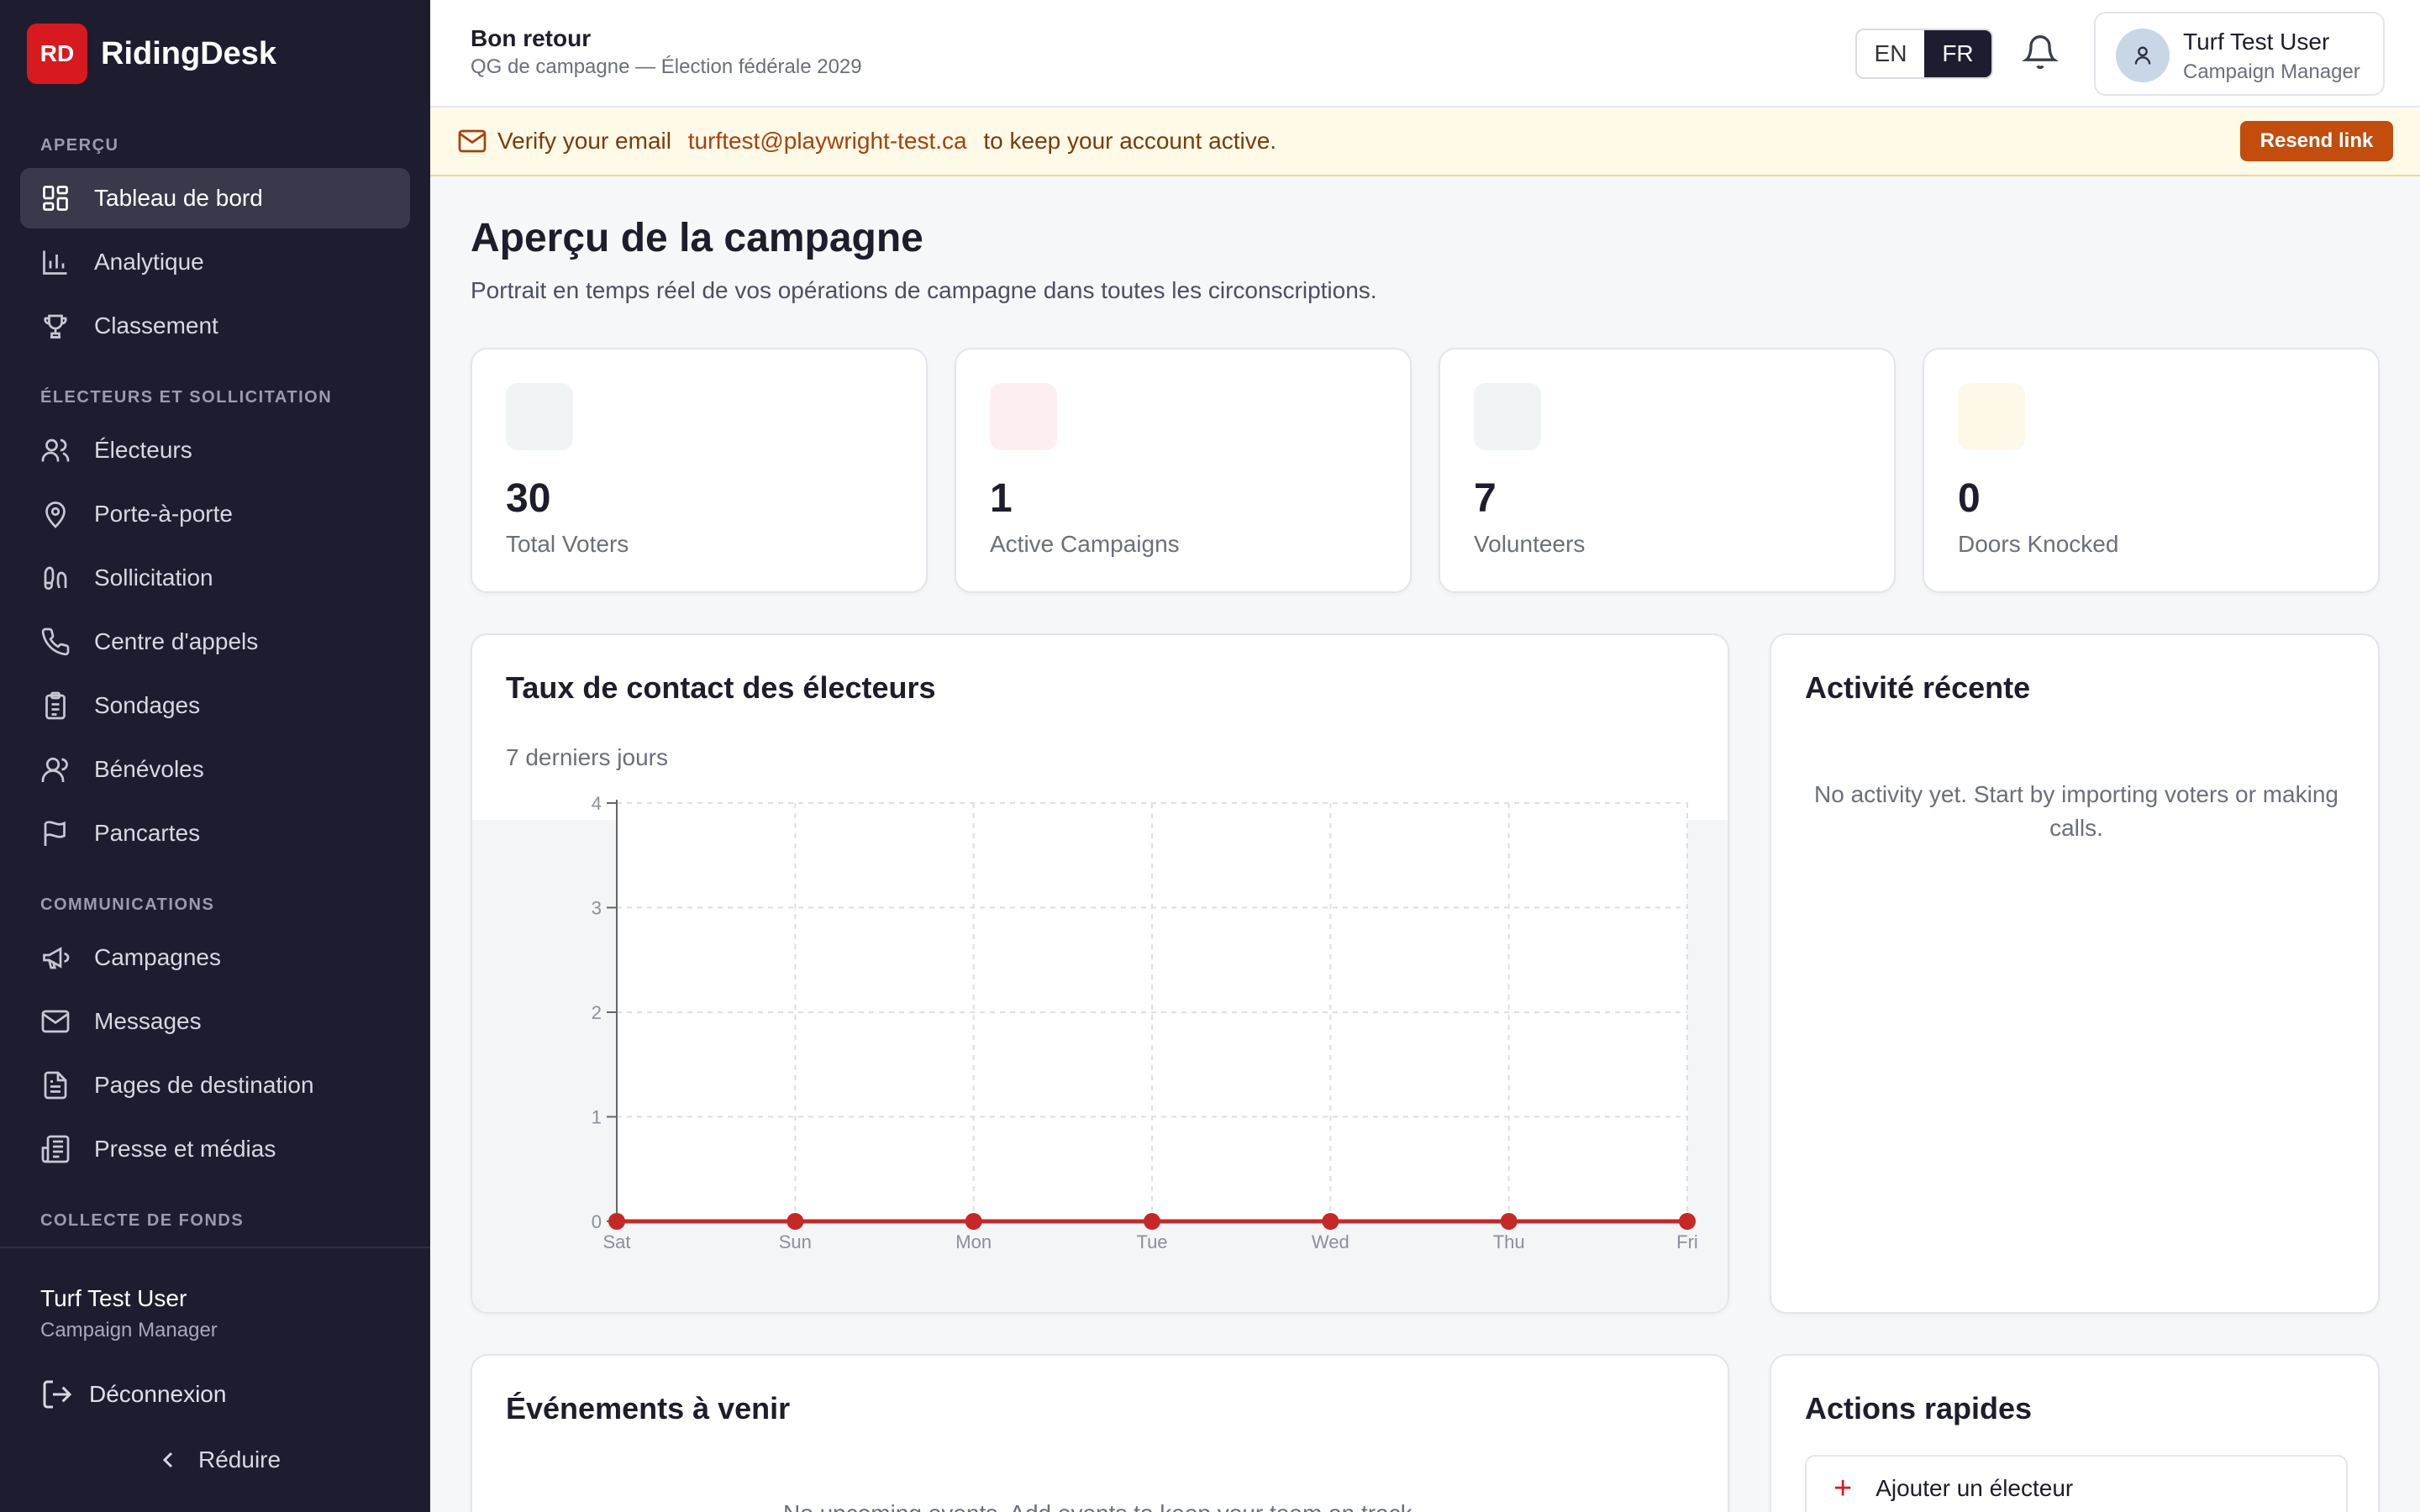  What do you see at coordinates (55, 450) in the screenshot?
I see `users-icon` at bounding box center [55, 450].